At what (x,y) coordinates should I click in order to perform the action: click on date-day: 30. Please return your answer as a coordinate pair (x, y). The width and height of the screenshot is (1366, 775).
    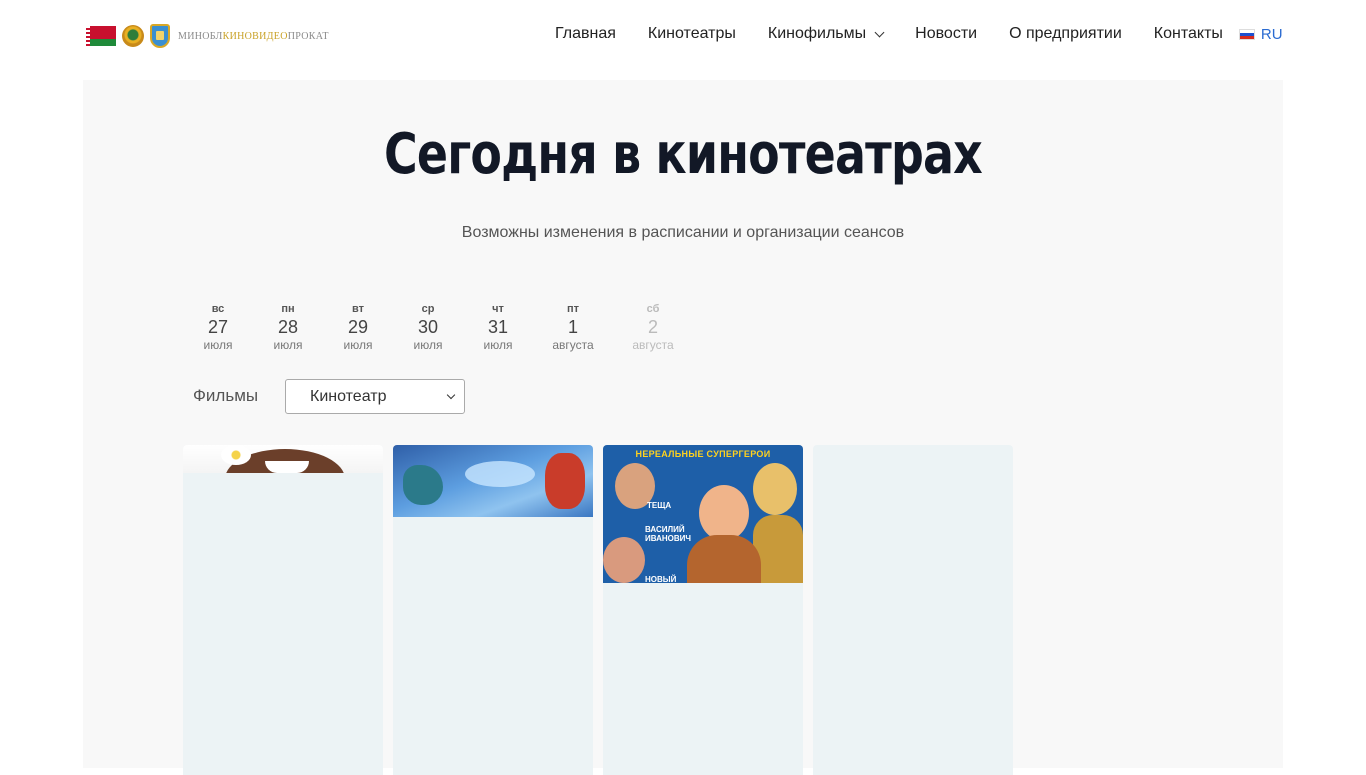
    Looking at the image, I should click on (428, 327).